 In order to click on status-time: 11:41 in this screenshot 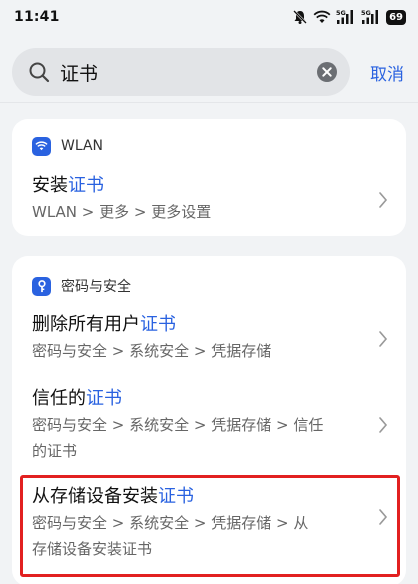, I will do `click(37, 17)`.